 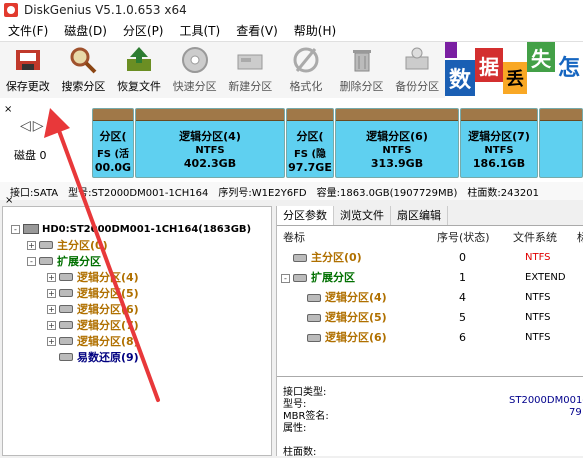 I want to click on arrow-head, so click(x=57, y=123).